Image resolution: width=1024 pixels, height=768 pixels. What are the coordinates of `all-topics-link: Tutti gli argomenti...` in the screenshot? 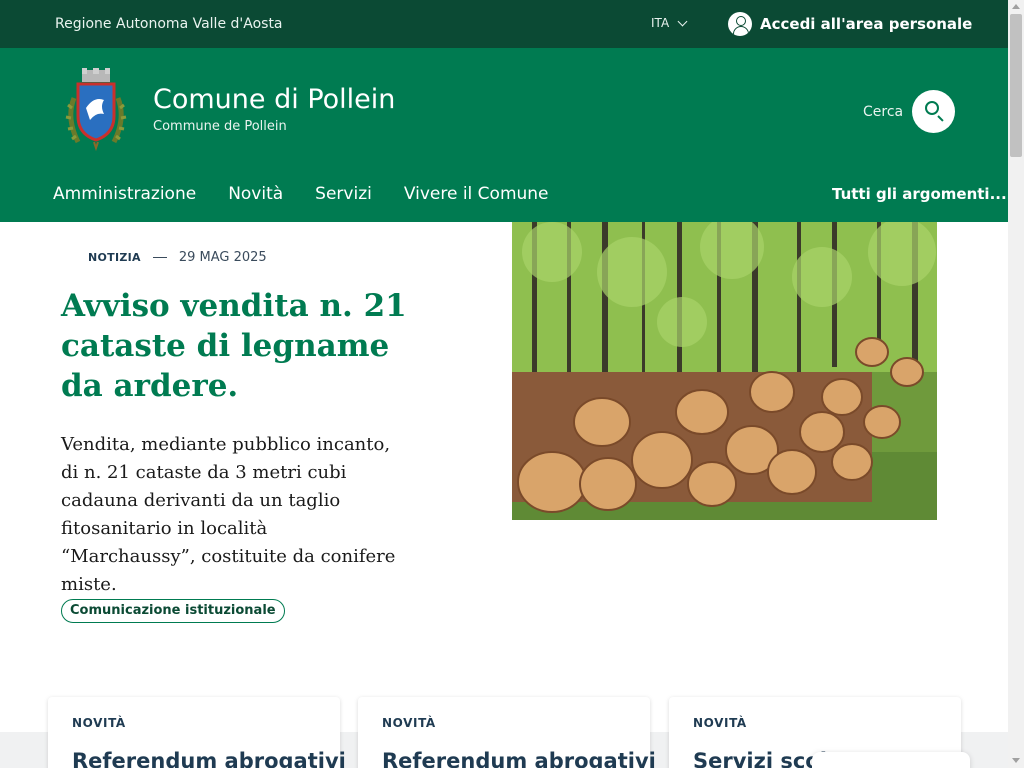 It's located at (919, 194).